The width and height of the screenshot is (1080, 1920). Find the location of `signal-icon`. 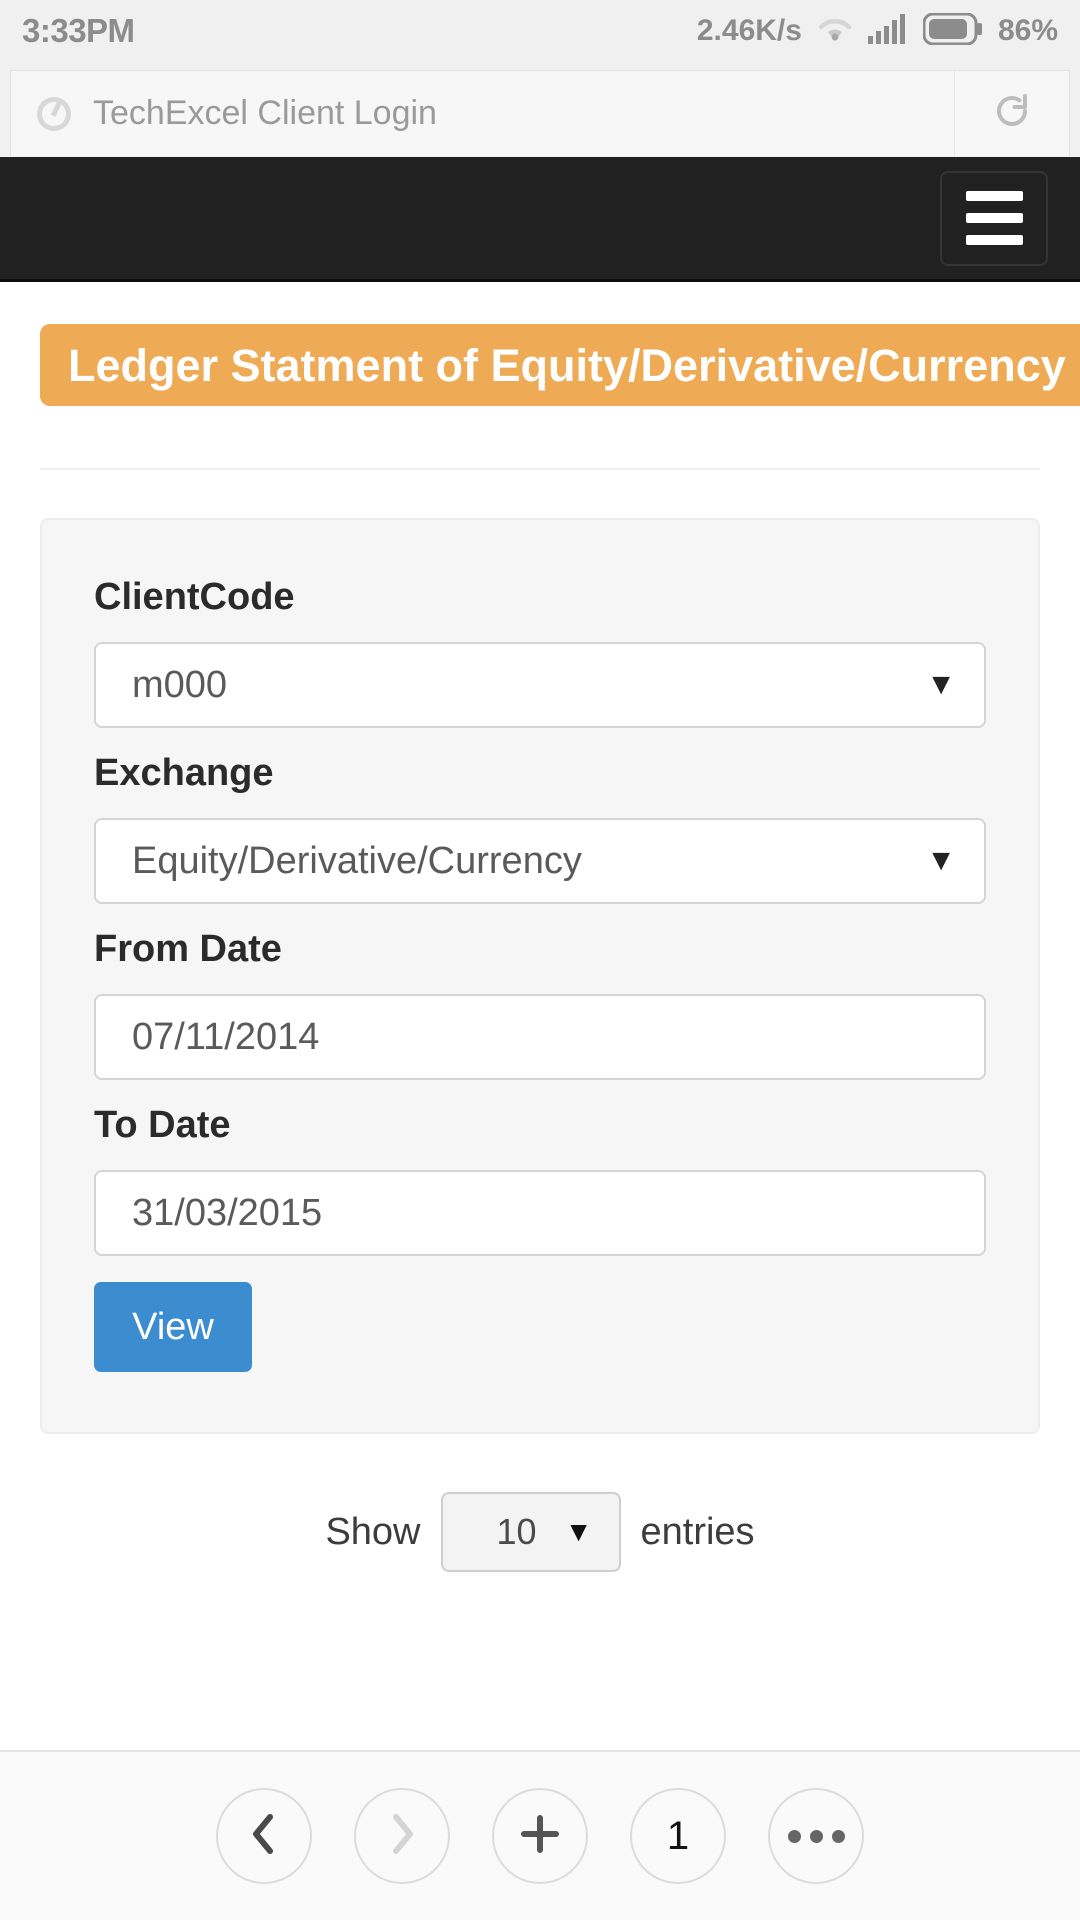

signal-icon is located at coordinates (887, 31).